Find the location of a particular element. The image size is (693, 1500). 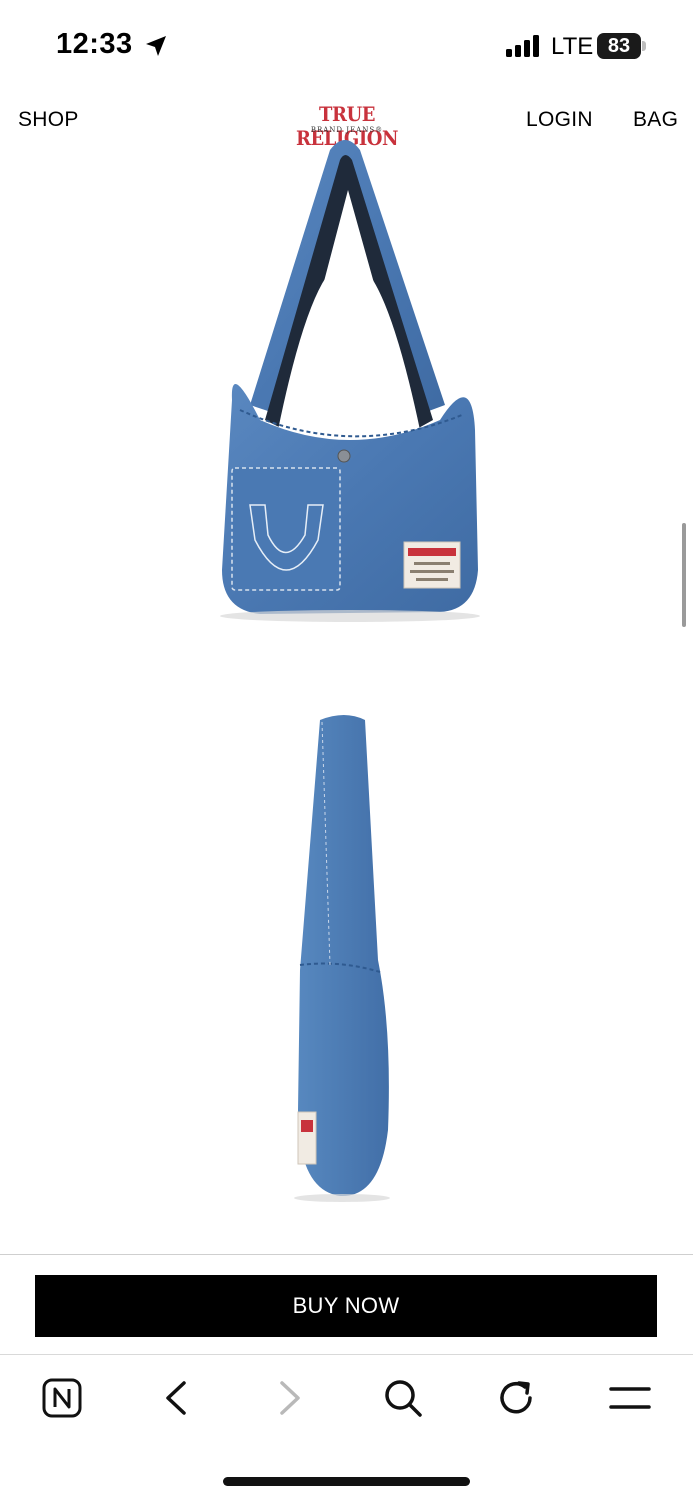

cellular-signal-icon is located at coordinates (522, 46).